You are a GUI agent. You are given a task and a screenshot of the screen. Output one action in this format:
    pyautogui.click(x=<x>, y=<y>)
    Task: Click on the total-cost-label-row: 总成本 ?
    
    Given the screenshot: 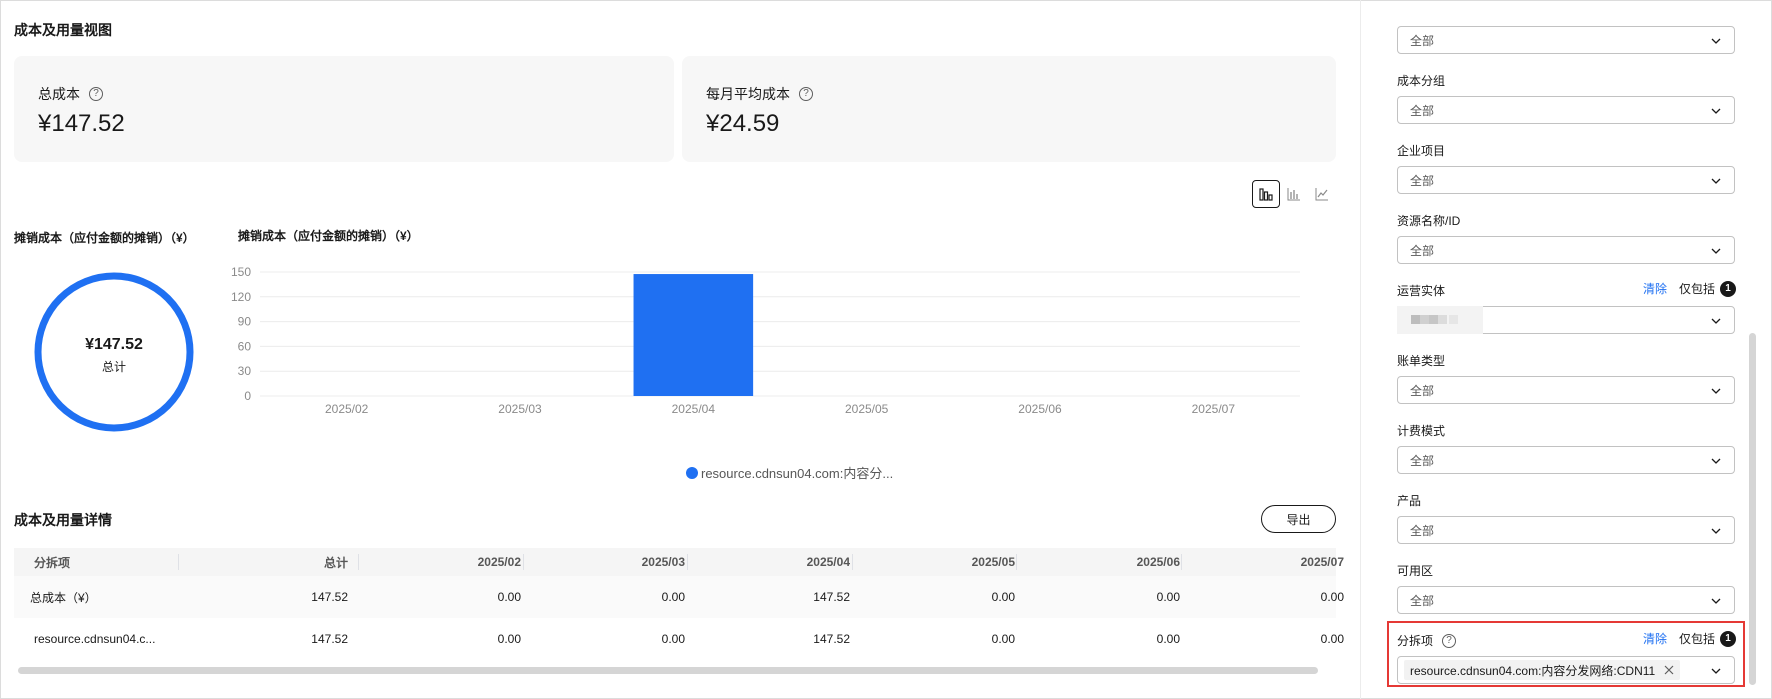 What is the action you would take?
    pyautogui.click(x=70, y=94)
    